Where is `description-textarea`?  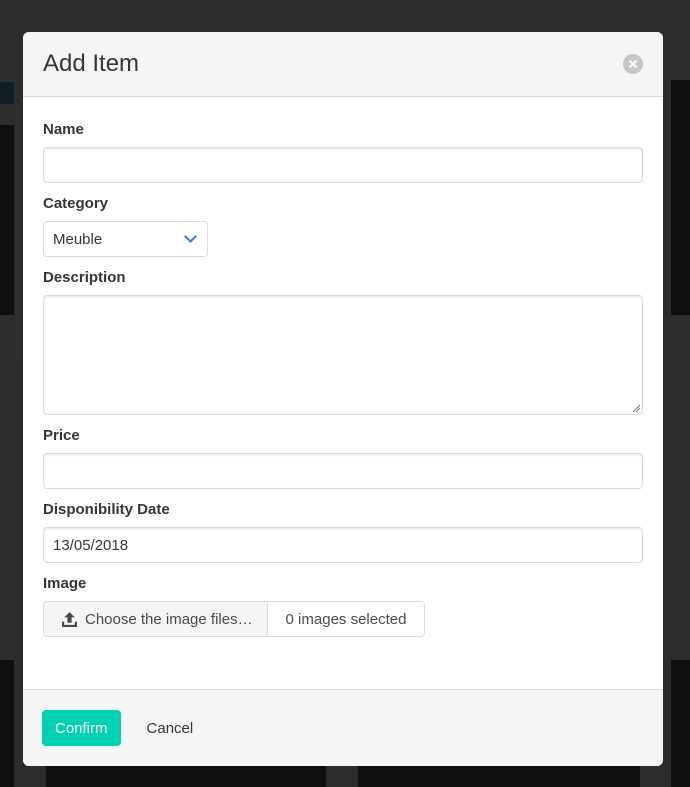
description-textarea is located at coordinates (343, 355).